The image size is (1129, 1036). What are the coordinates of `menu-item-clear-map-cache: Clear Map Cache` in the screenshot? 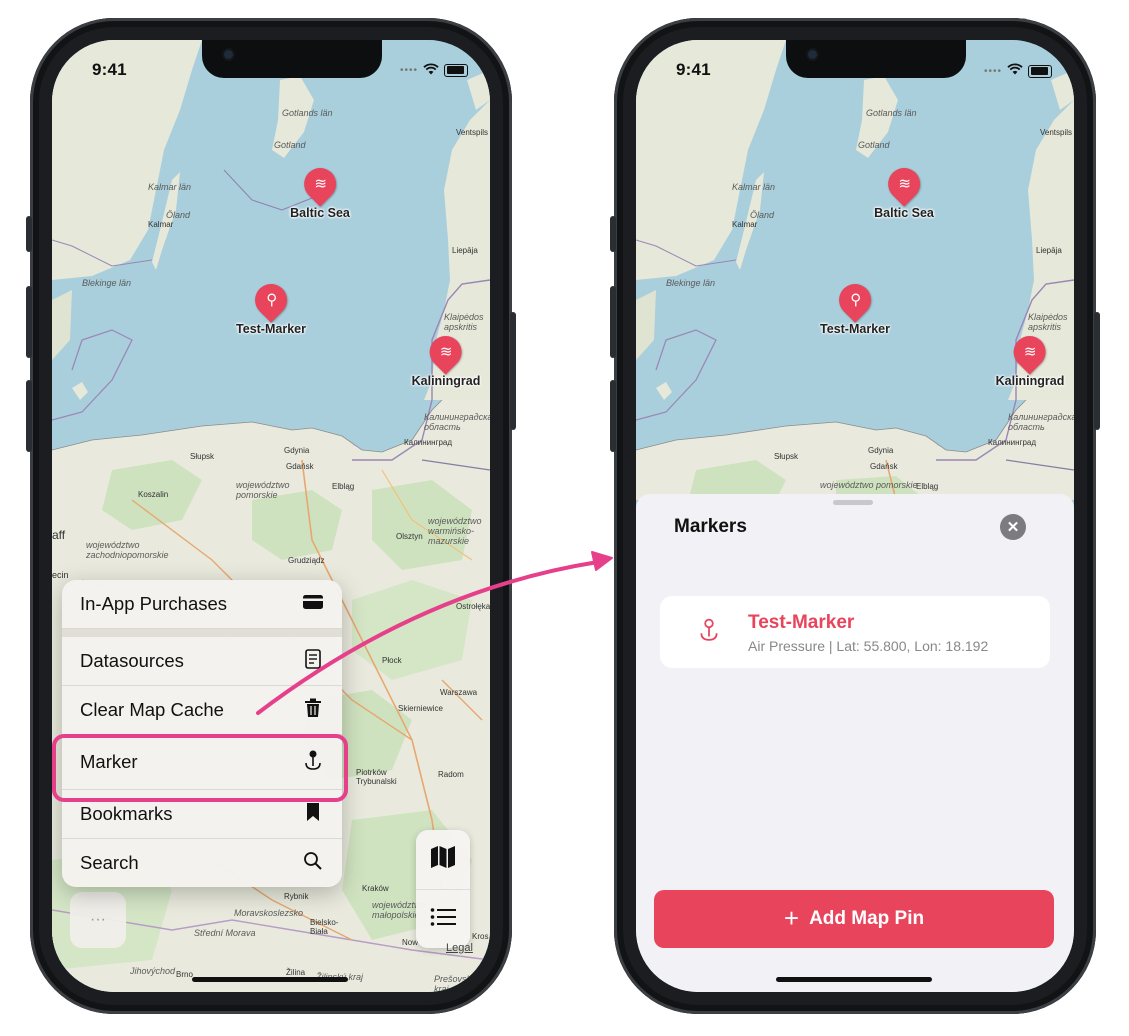 It's located at (202, 710).